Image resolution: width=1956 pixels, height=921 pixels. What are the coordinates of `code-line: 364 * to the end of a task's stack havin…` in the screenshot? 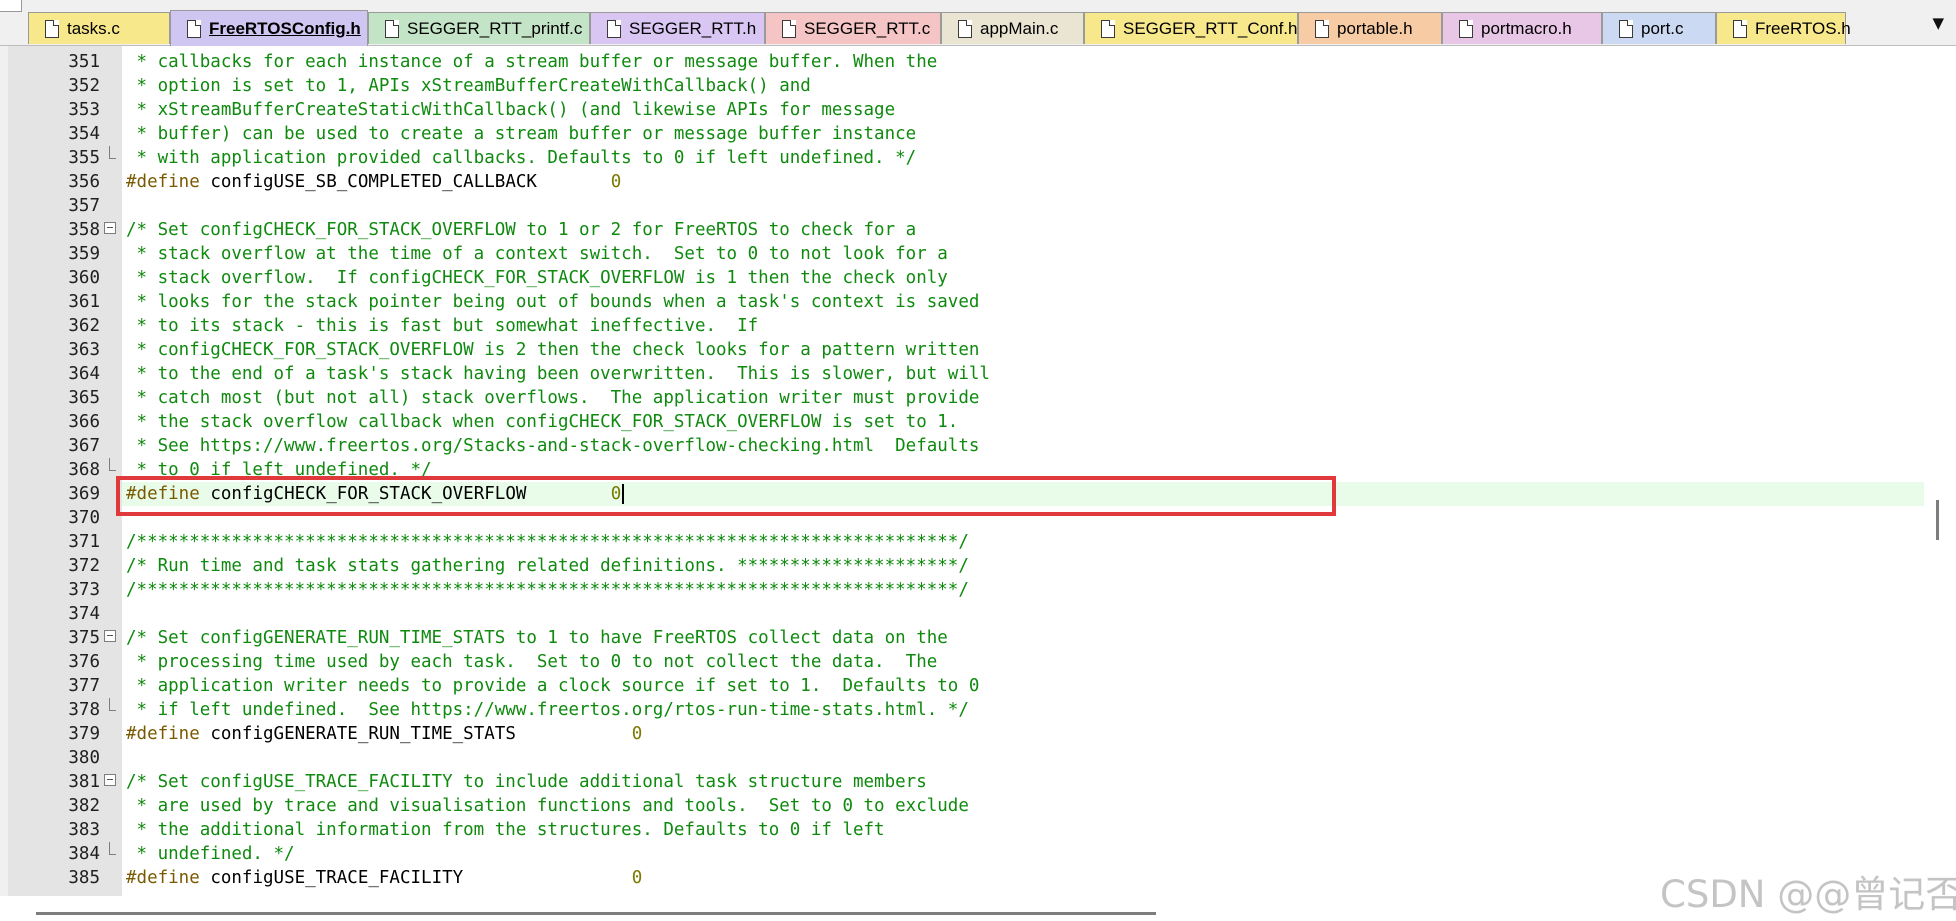 It's located at (982, 374).